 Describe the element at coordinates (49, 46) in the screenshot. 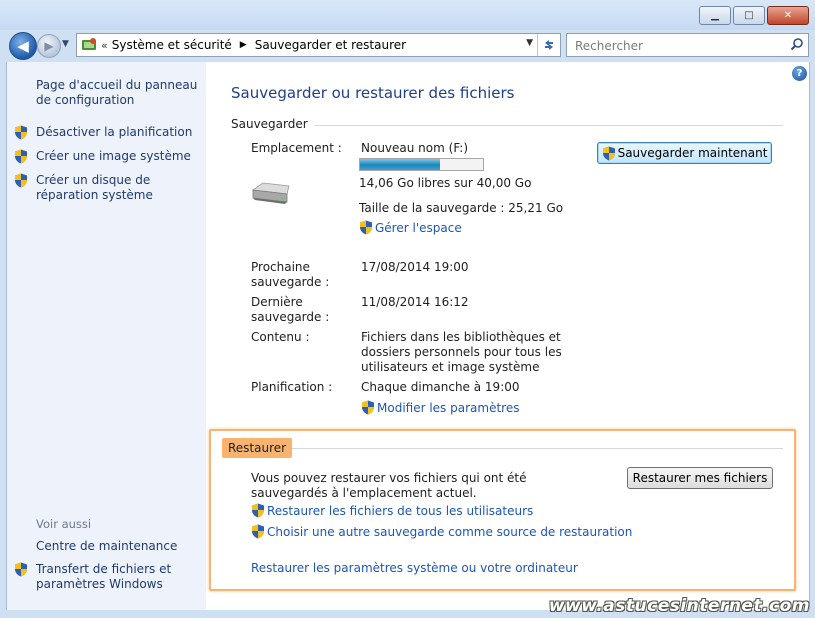

I see `forward-button: ▶` at that location.